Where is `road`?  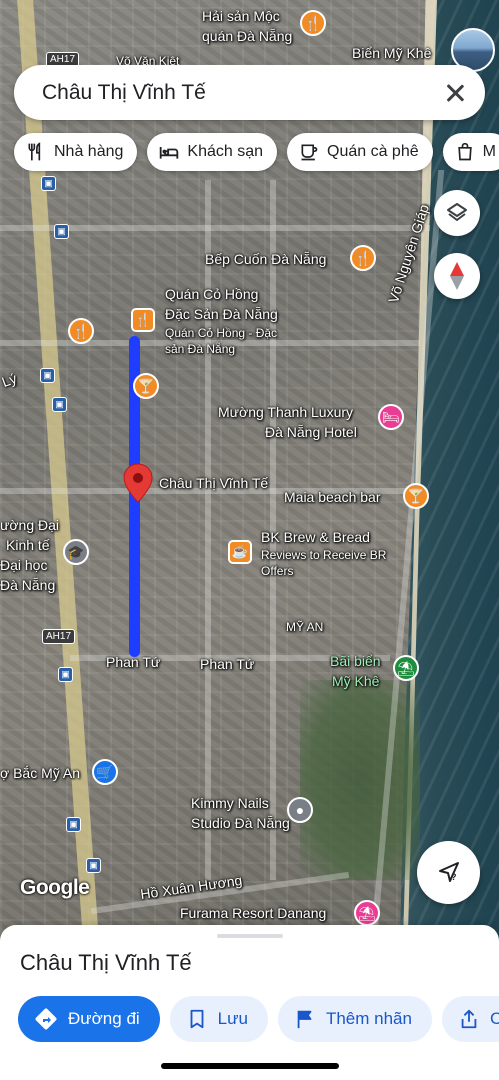 road is located at coordinates (208, 530).